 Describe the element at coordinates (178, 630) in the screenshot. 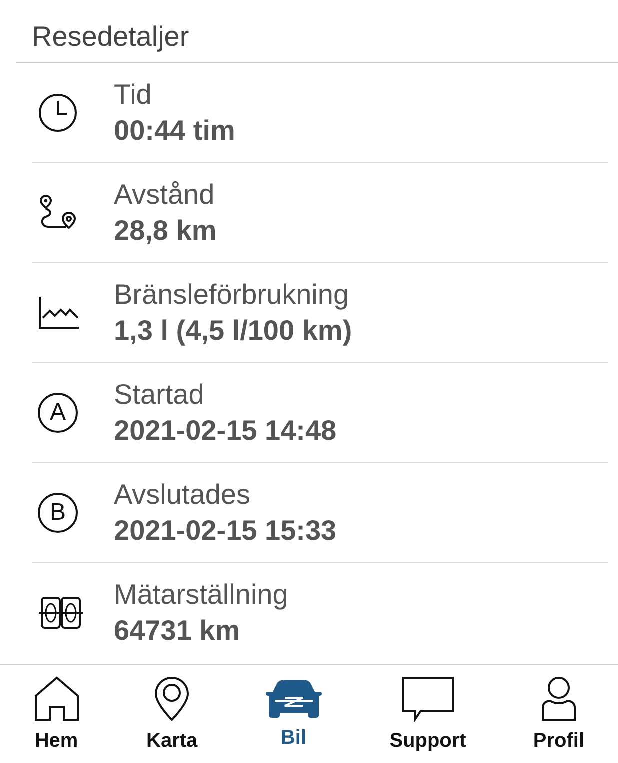

I see `detail-value: 64731 km` at that location.